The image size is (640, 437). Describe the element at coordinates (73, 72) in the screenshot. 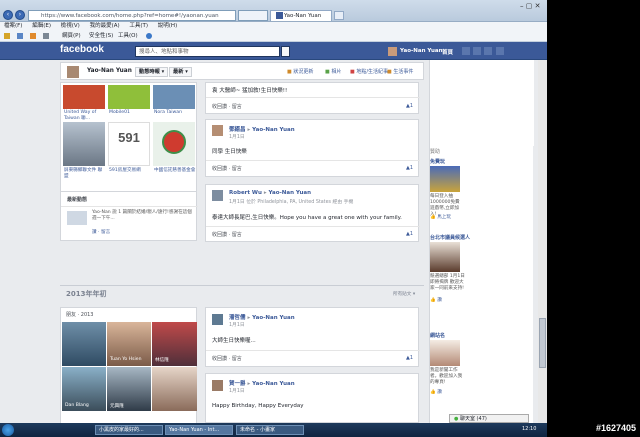

I see `profile-thumb` at that location.